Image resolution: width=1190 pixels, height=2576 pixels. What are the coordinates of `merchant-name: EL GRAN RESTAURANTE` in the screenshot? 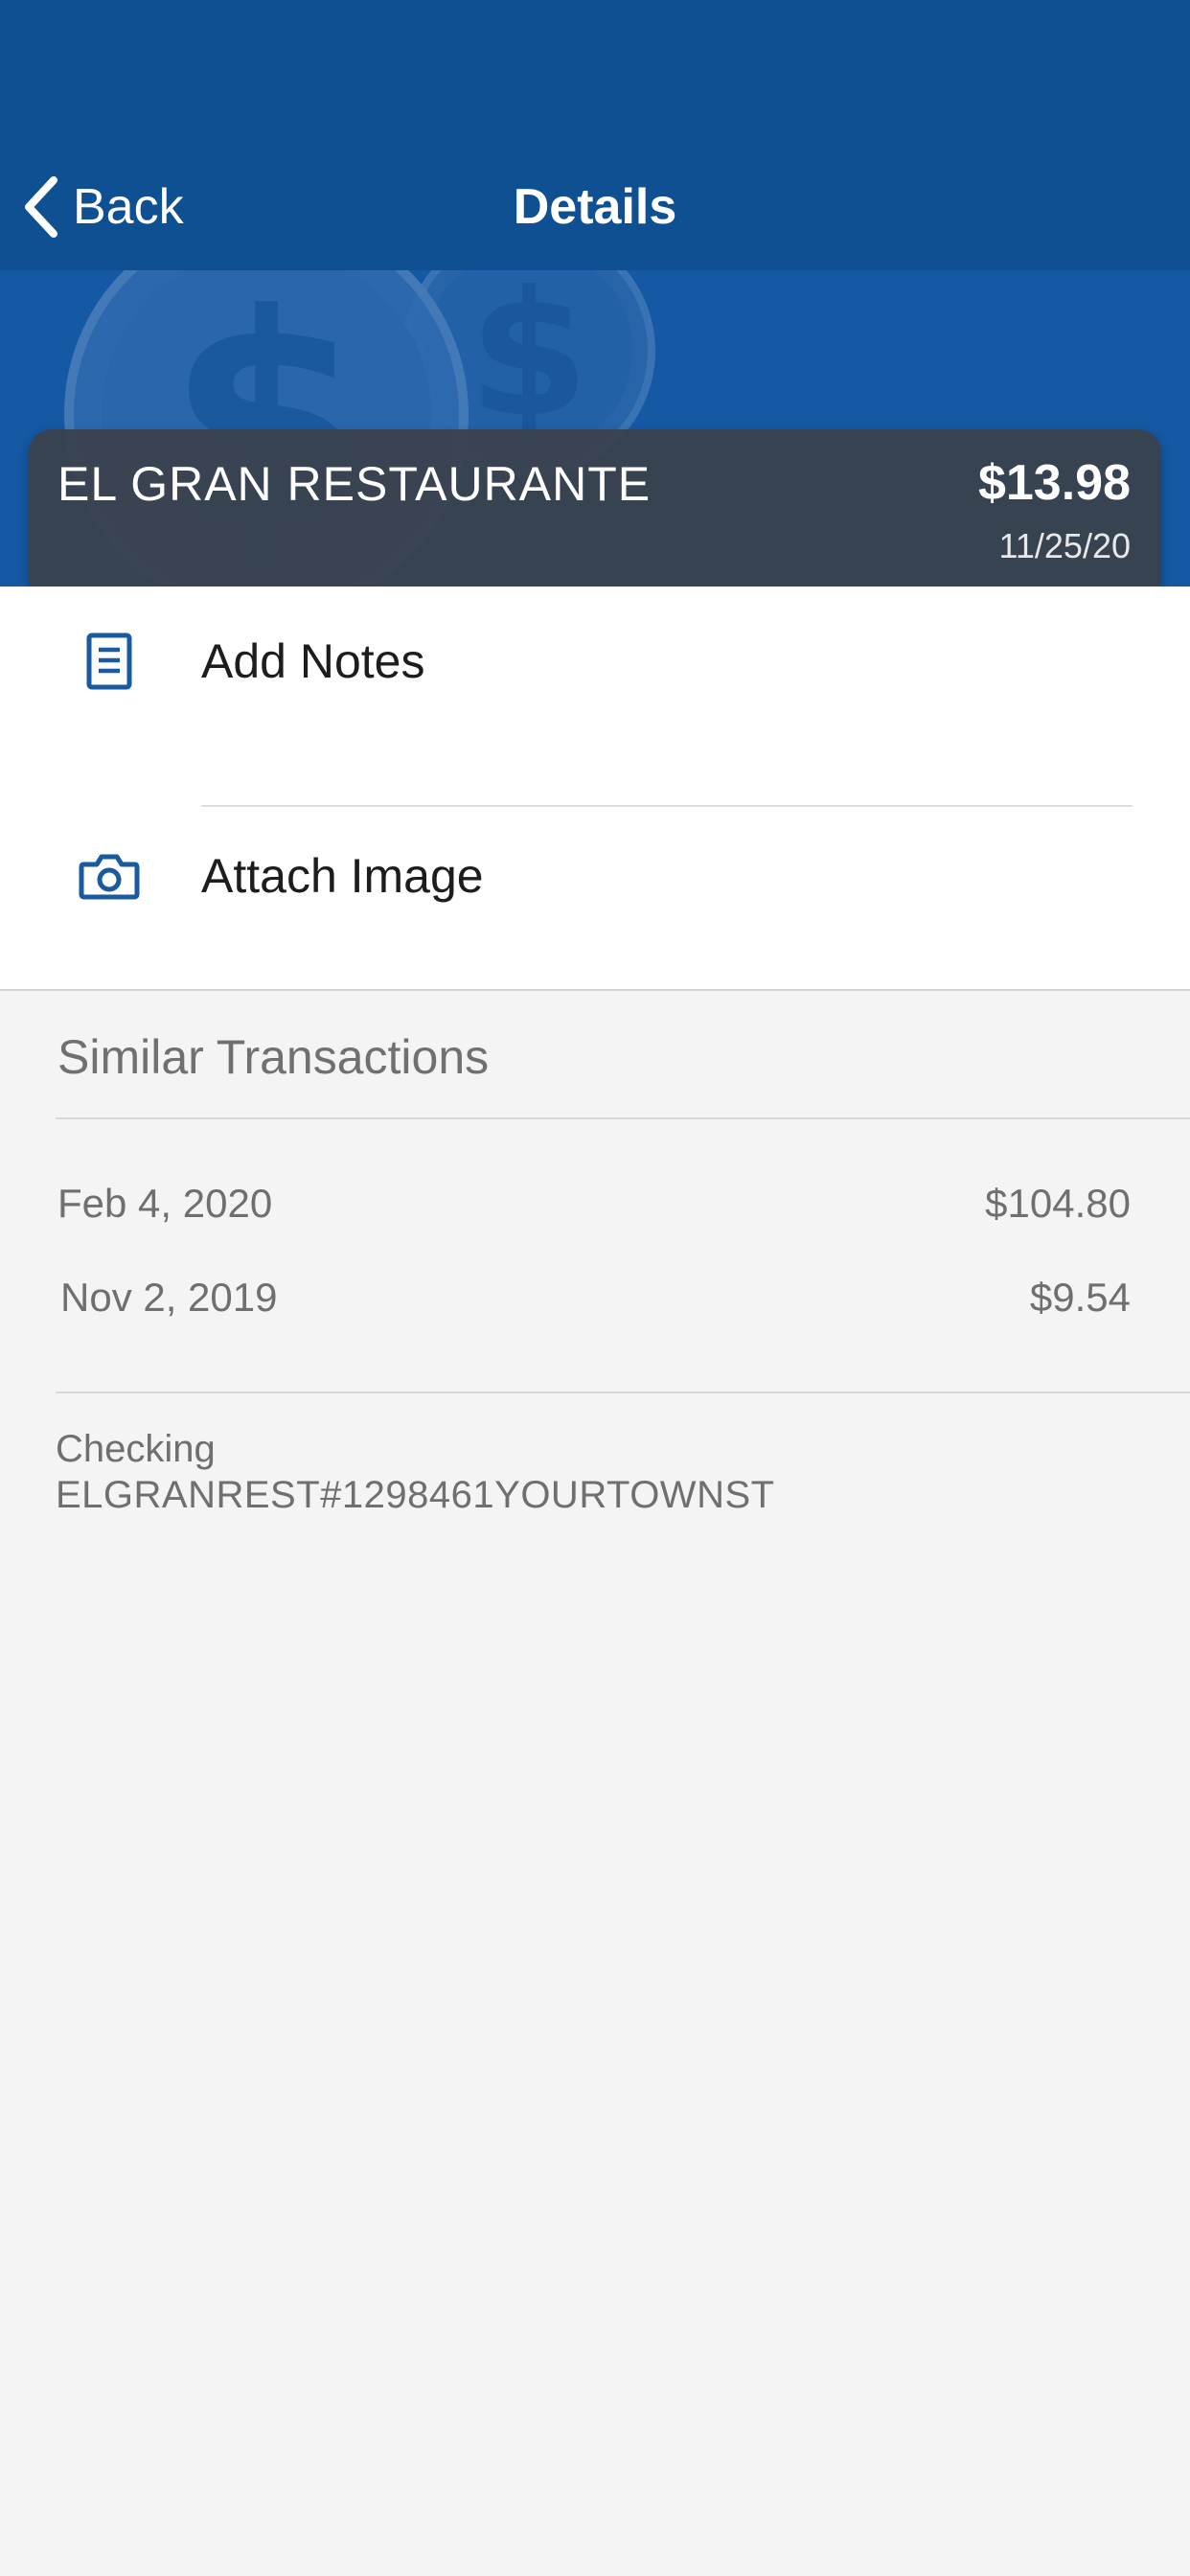 It's located at (355, 484).